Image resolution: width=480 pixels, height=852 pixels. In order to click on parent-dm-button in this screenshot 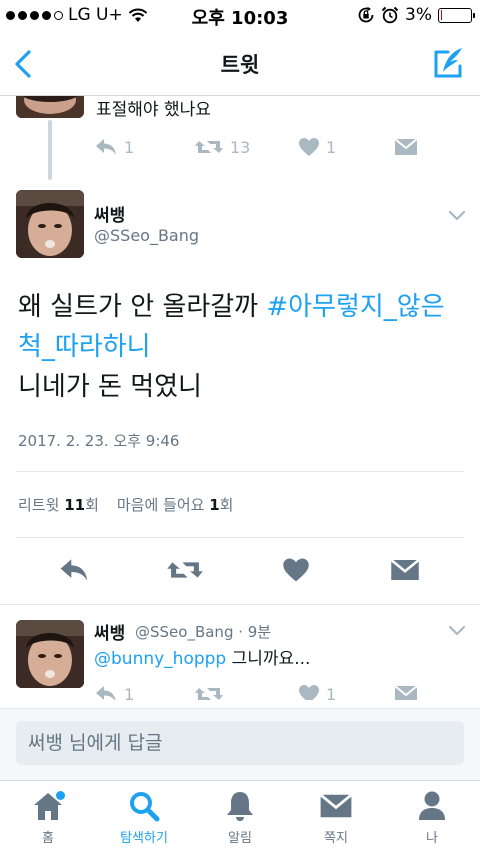, I will do `click(406, 147)`.